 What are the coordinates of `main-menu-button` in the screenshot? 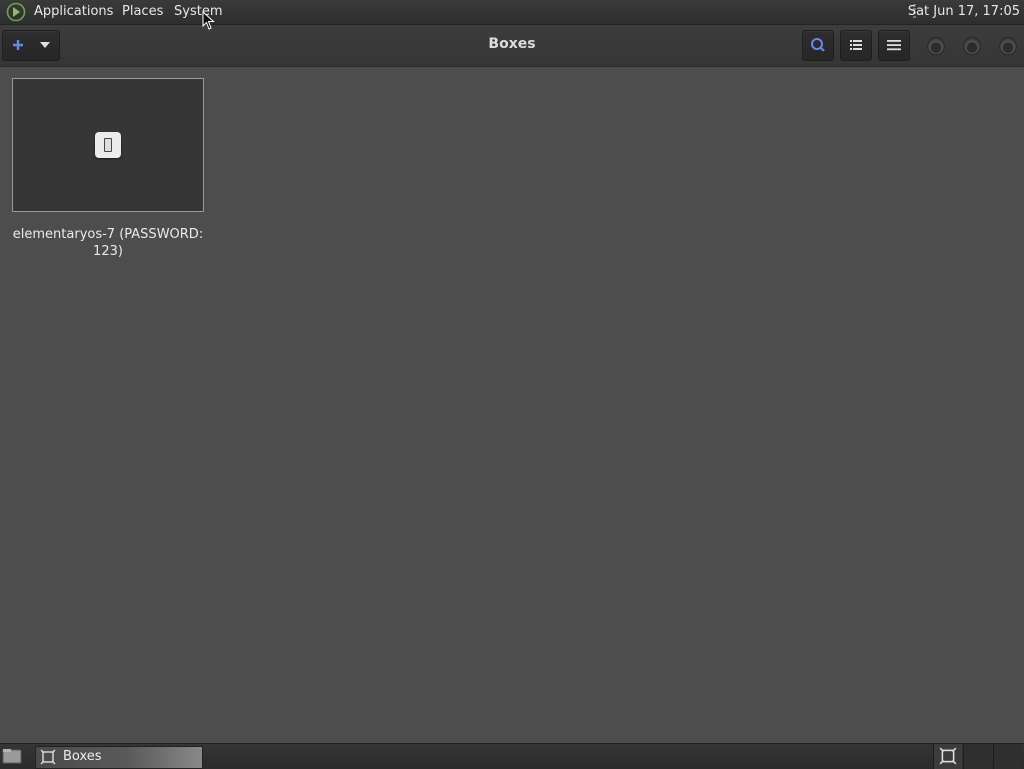 It's located at (894, 45).